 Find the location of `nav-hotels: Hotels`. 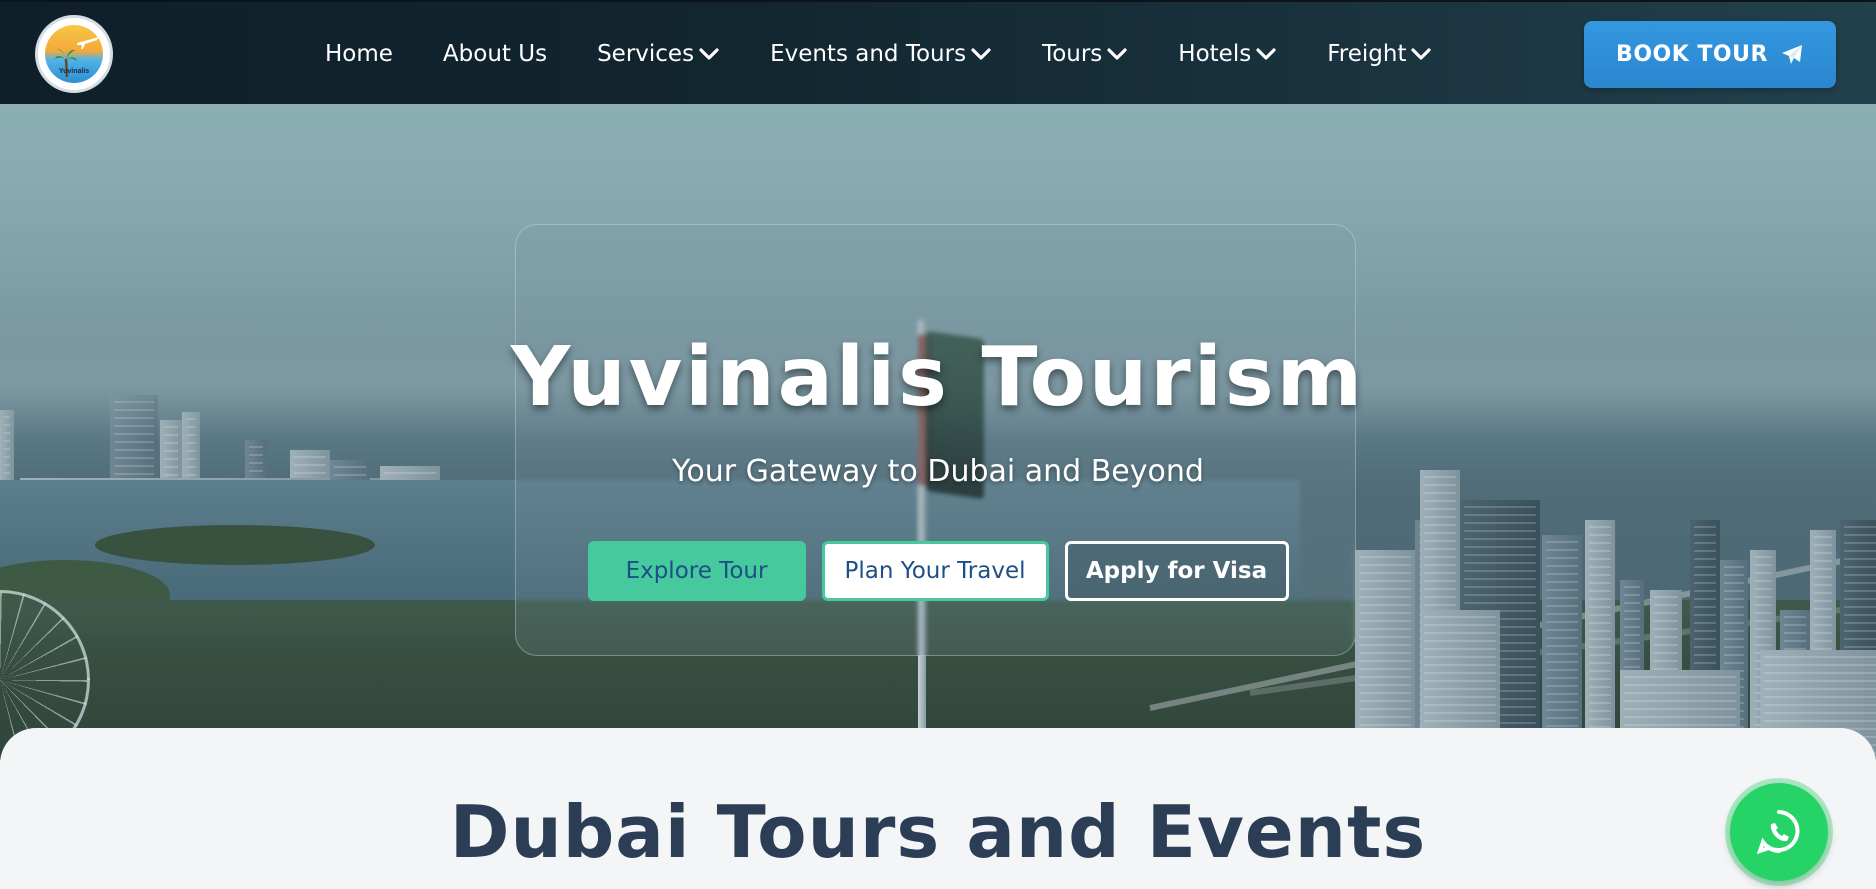

nav-hotels: Hotels is located at coordinates (1227, 54).